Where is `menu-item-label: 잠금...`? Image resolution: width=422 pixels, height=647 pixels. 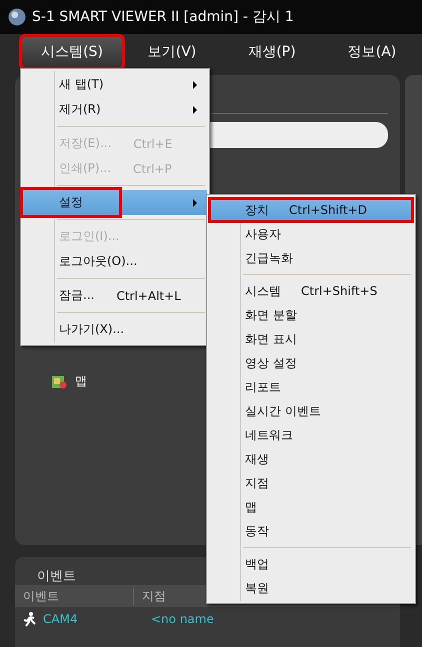 menu-item-label: 잠금... is located at coordinates (76, 295).